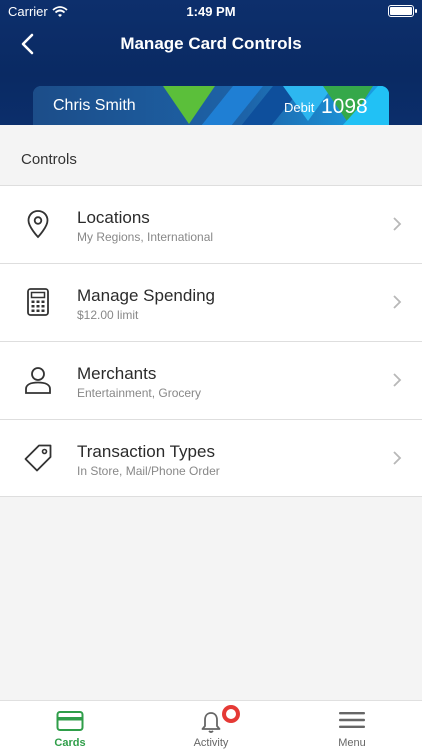  I want to click on control-item-merchants: Merchants Entertainment, Grocery, so click(211, 380).